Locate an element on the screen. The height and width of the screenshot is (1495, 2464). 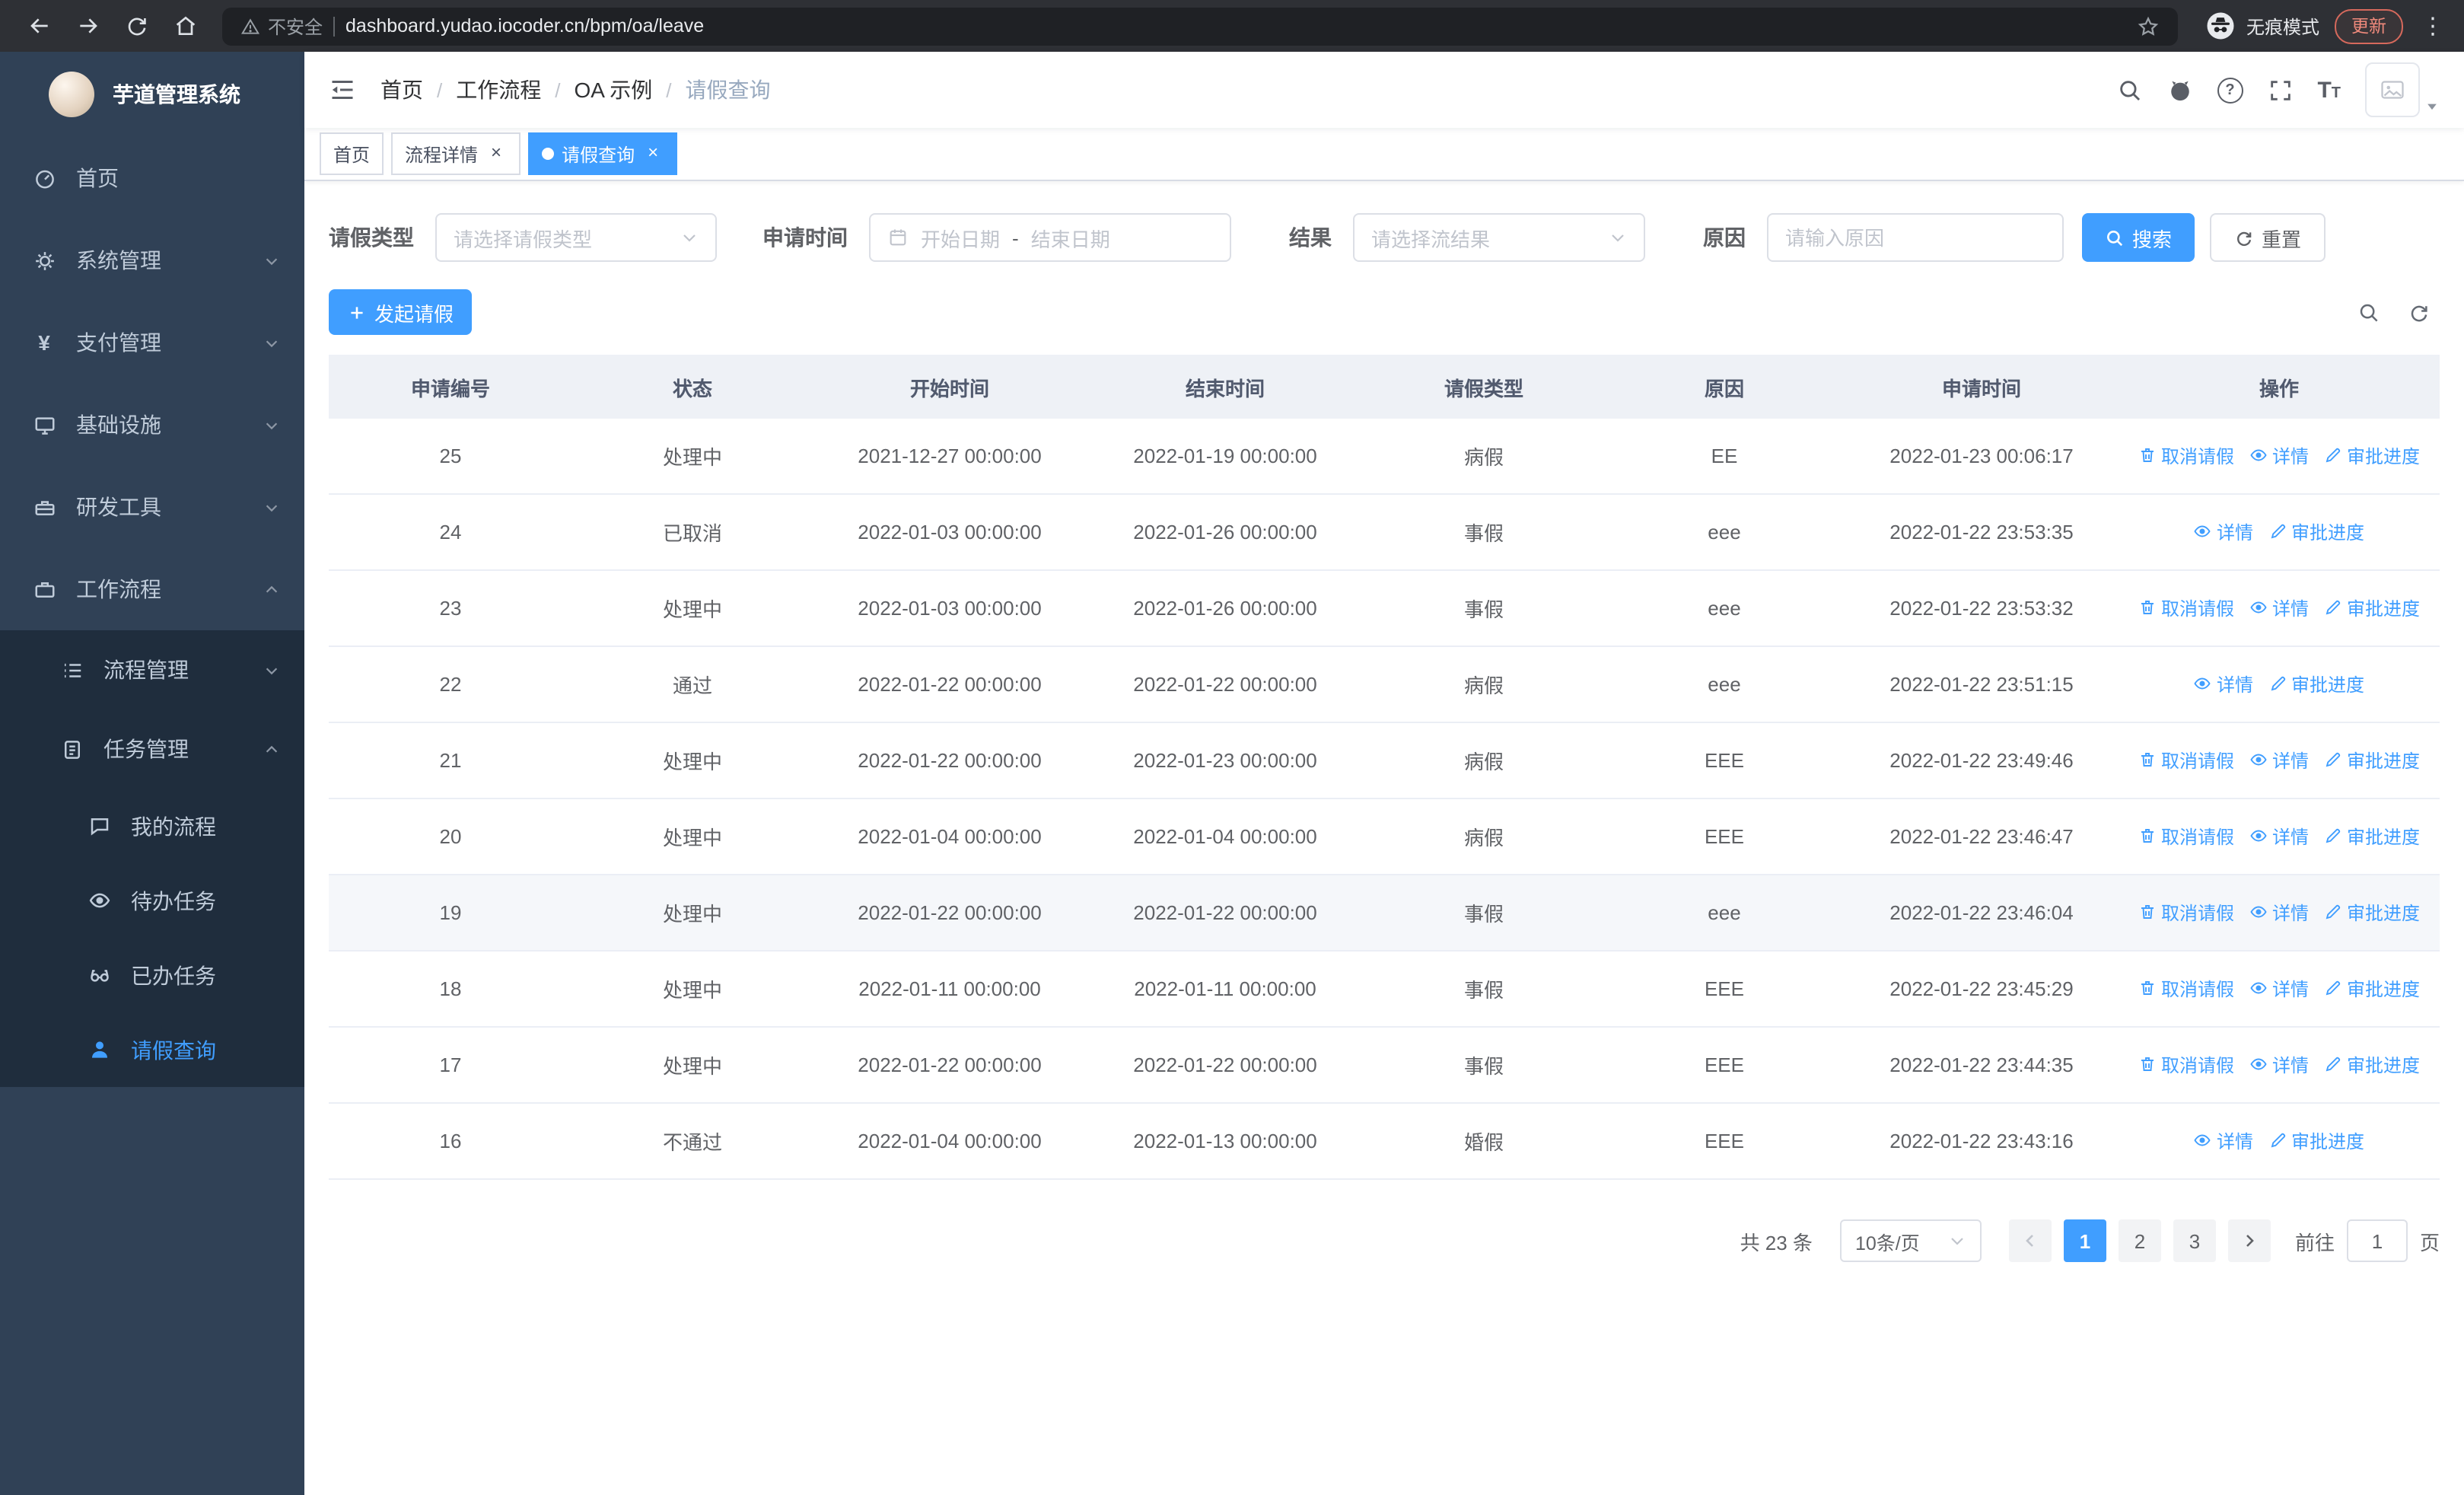
sidebar-item-todo-tasks: 待办任务 is located at coordinates (152, 901).